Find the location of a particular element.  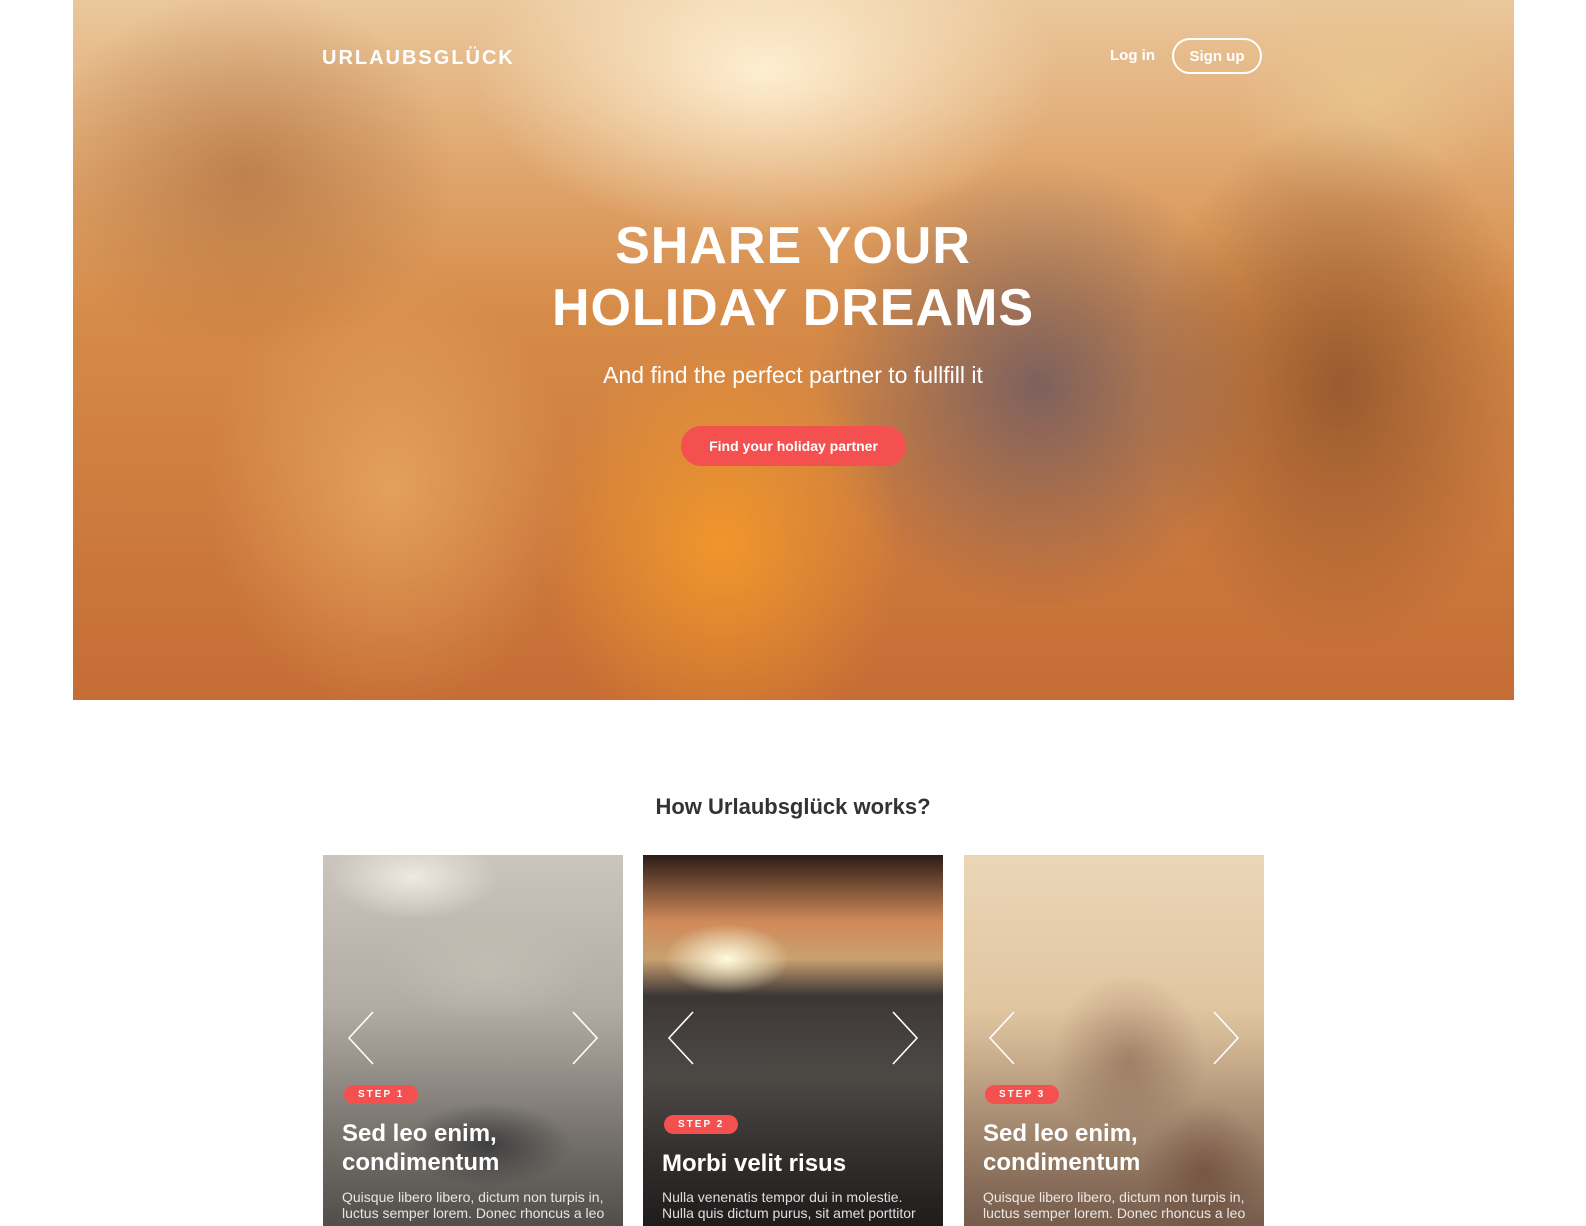

login-link: Log in is located at coordinates (1132, 55).